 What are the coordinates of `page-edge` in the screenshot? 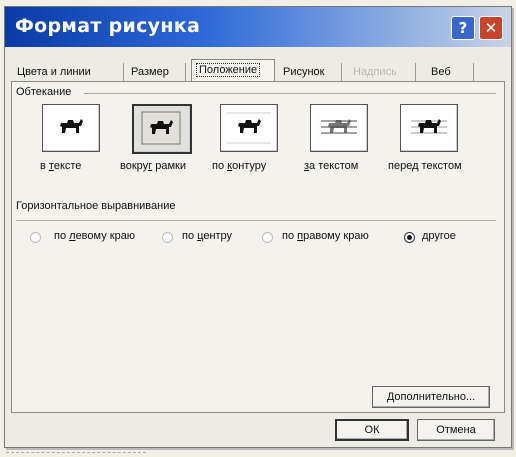 It's located at (76, 450).